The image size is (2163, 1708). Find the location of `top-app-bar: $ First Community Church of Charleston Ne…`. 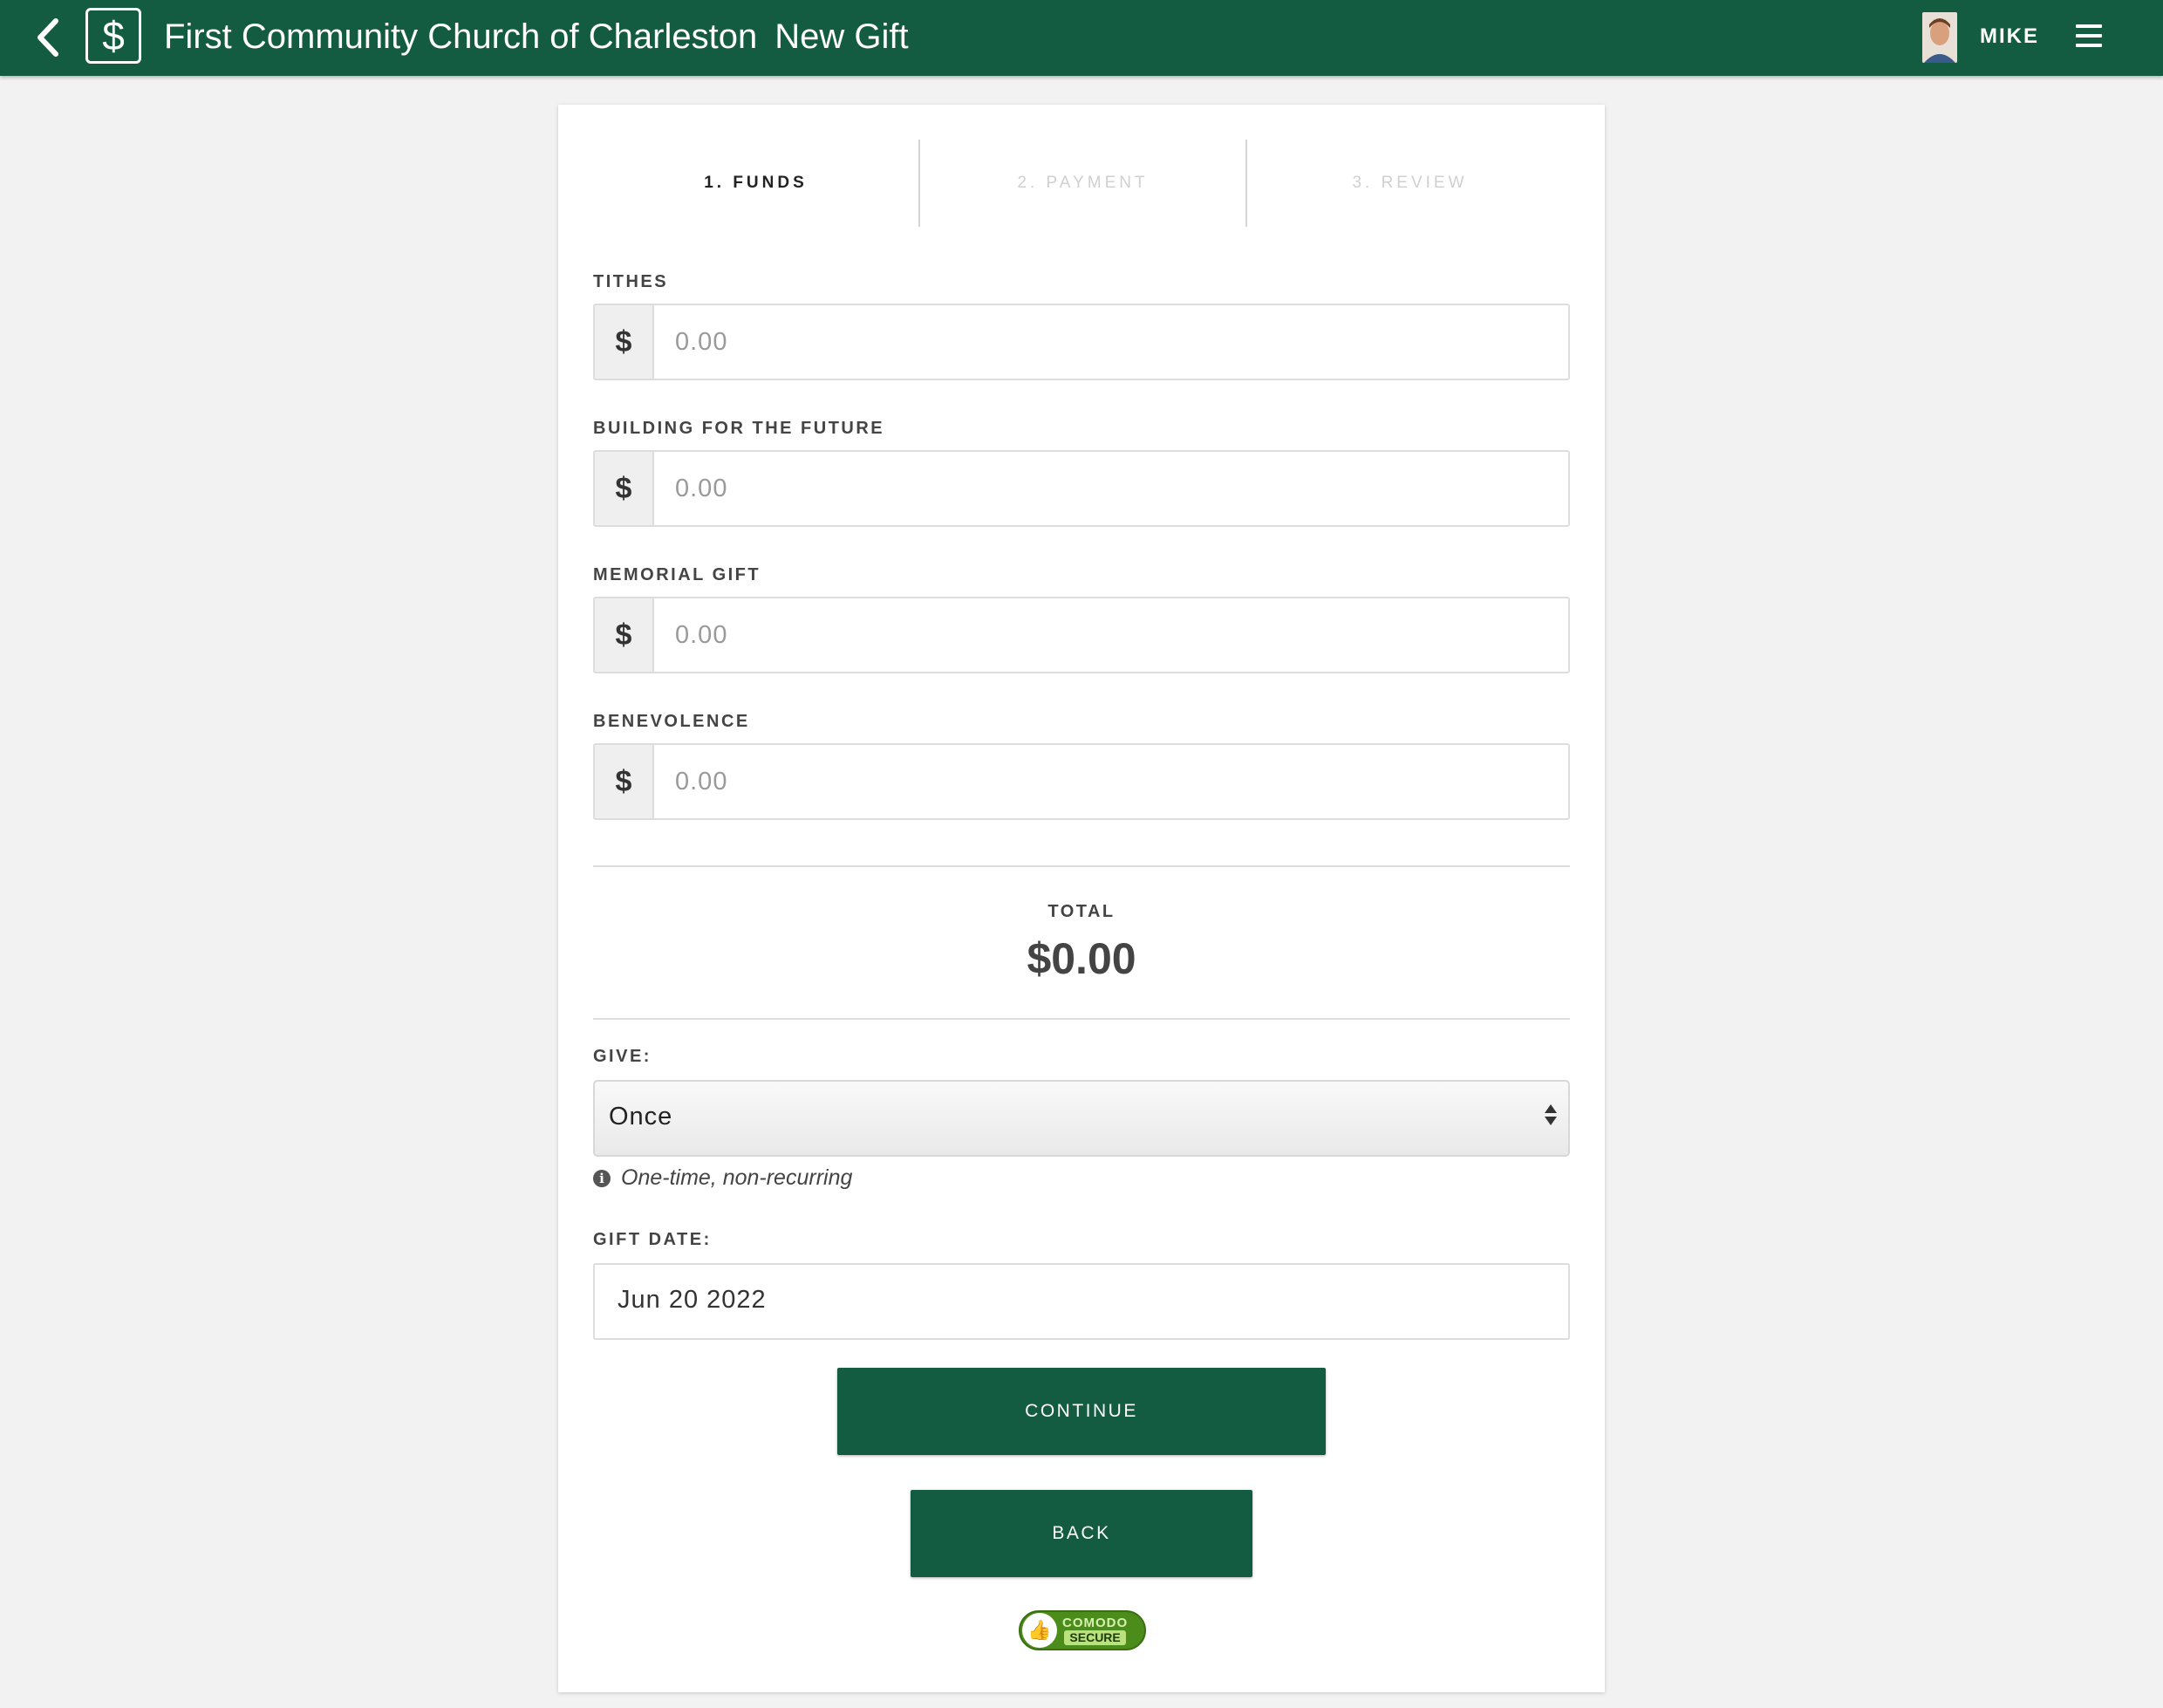

top-app-bar: $ First Community Church of Charleston Ne… is located at coordinates (1081, 38).